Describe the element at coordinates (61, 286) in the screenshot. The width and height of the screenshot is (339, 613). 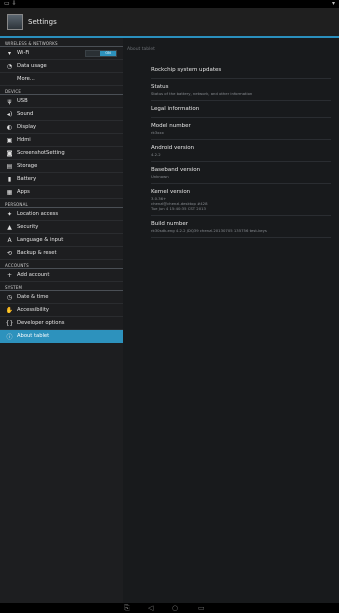
I see `section-header: SYSTEM` at that location.